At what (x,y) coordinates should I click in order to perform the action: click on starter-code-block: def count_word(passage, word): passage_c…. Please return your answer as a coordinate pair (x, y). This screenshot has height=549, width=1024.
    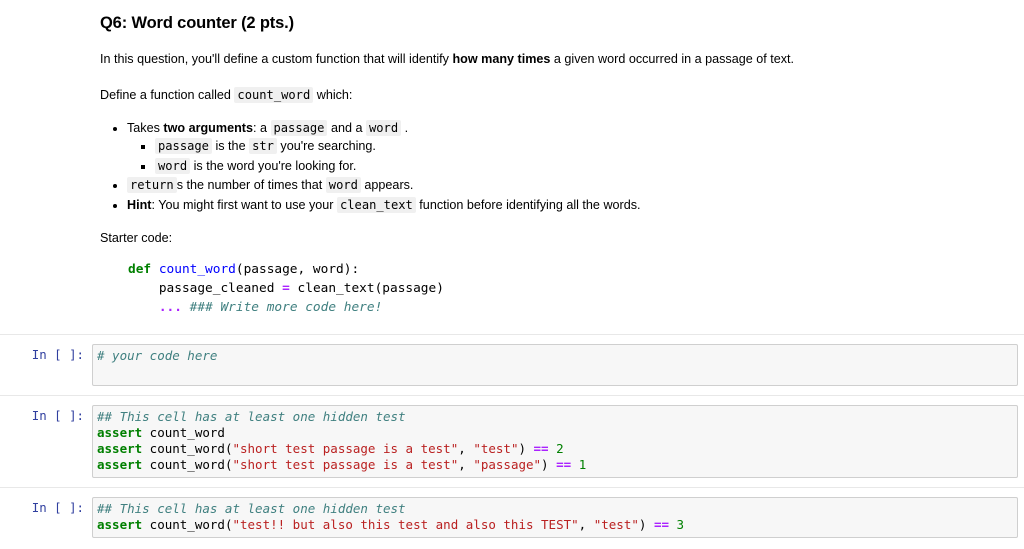
    Looking at the image, I should click on (547, 289).